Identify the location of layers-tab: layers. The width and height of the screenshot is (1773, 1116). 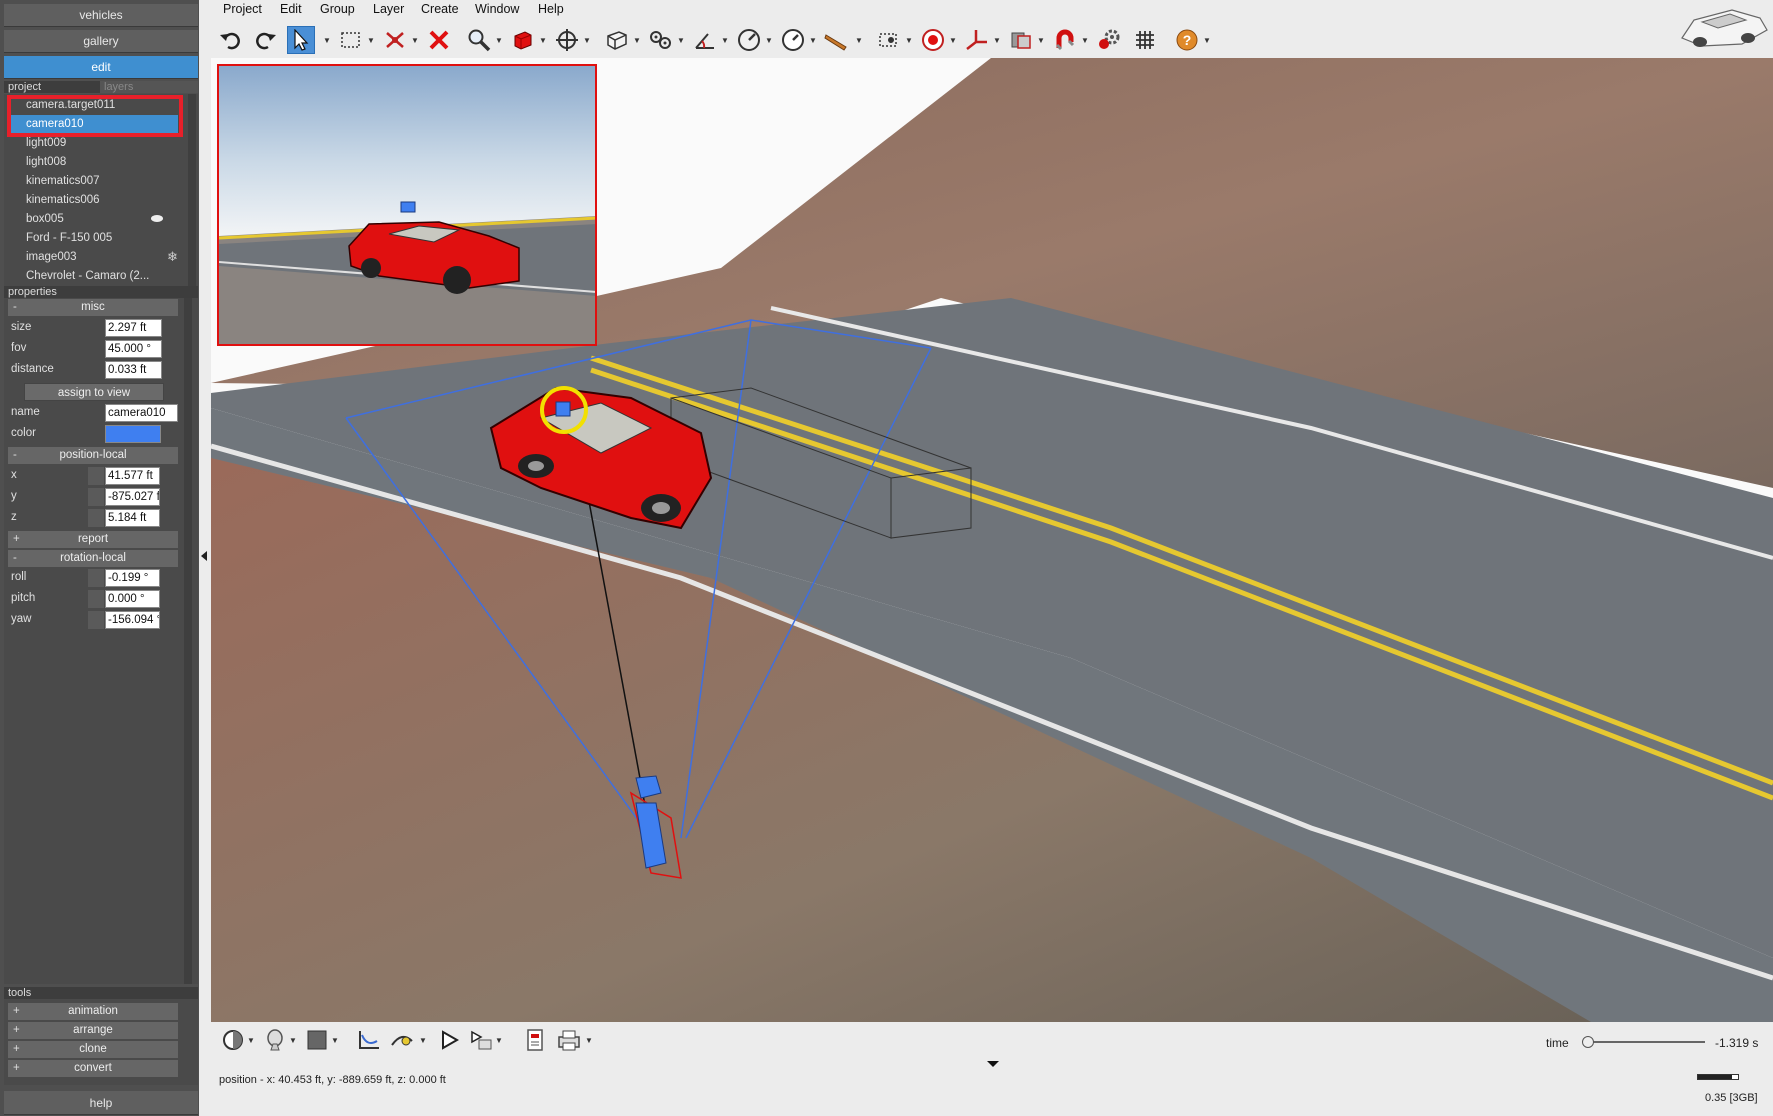
(149, 87).